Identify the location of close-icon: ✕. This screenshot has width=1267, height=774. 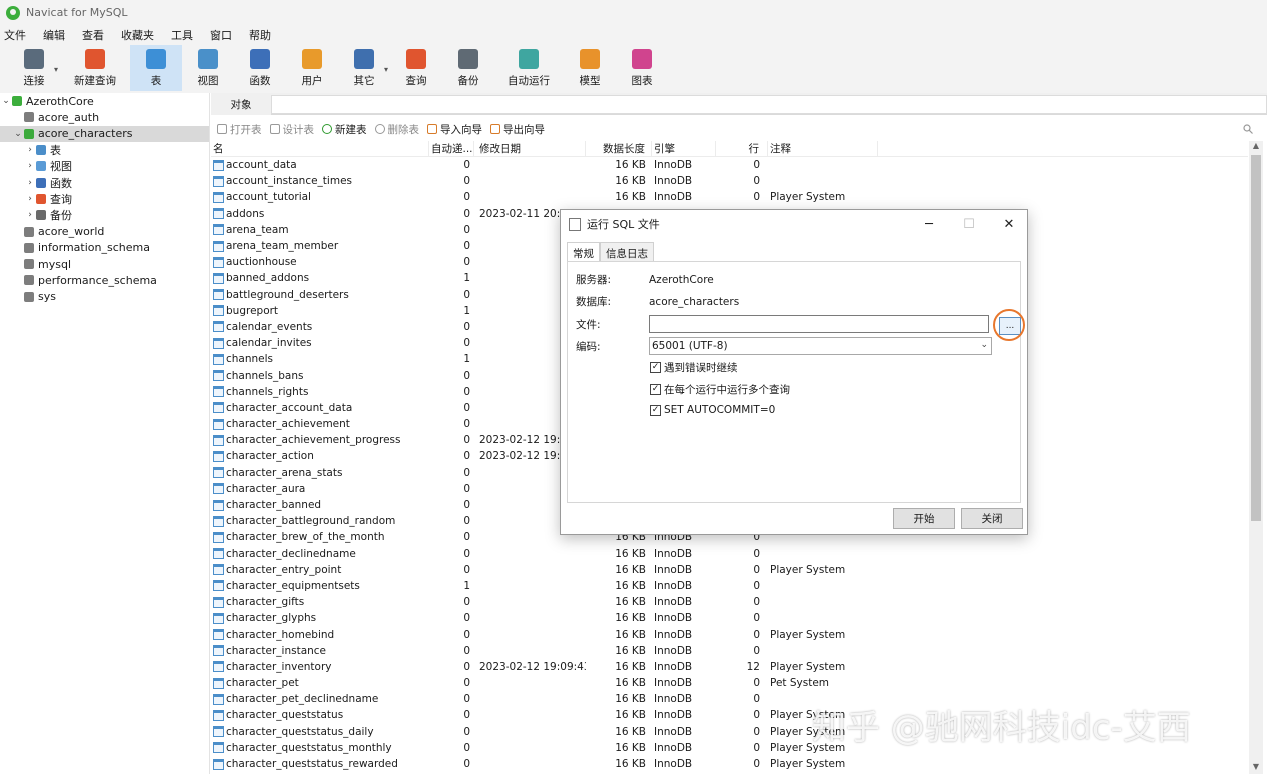
(1009, 224).